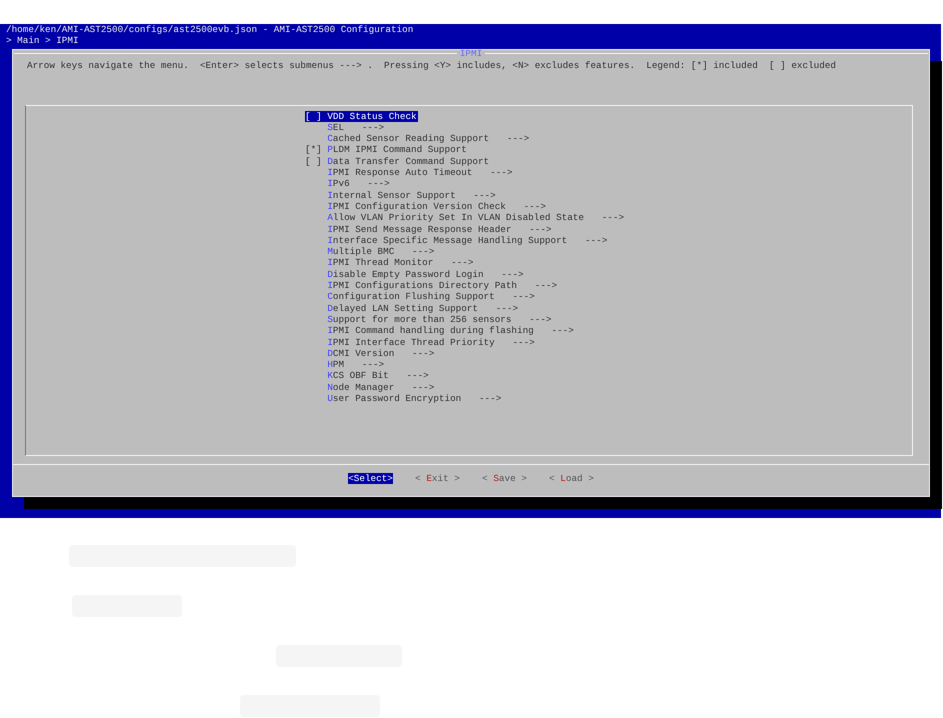  Describe the element at coordinates (386, 150) in the screenshot. I see `menu-item: [*] PLDM IPMI Command Support` at that location.